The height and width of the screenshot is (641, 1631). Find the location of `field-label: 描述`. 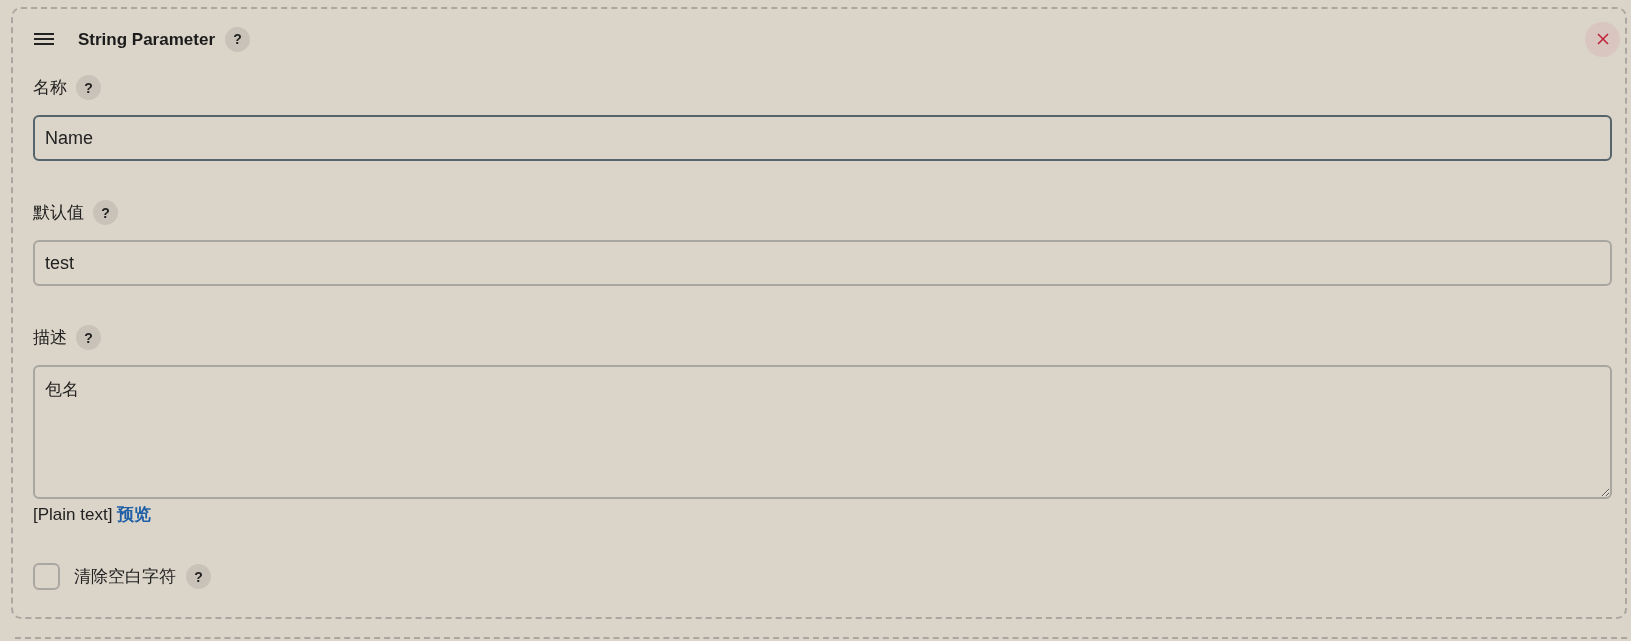

field-label: 描述 is located at coordinates (50, 337).